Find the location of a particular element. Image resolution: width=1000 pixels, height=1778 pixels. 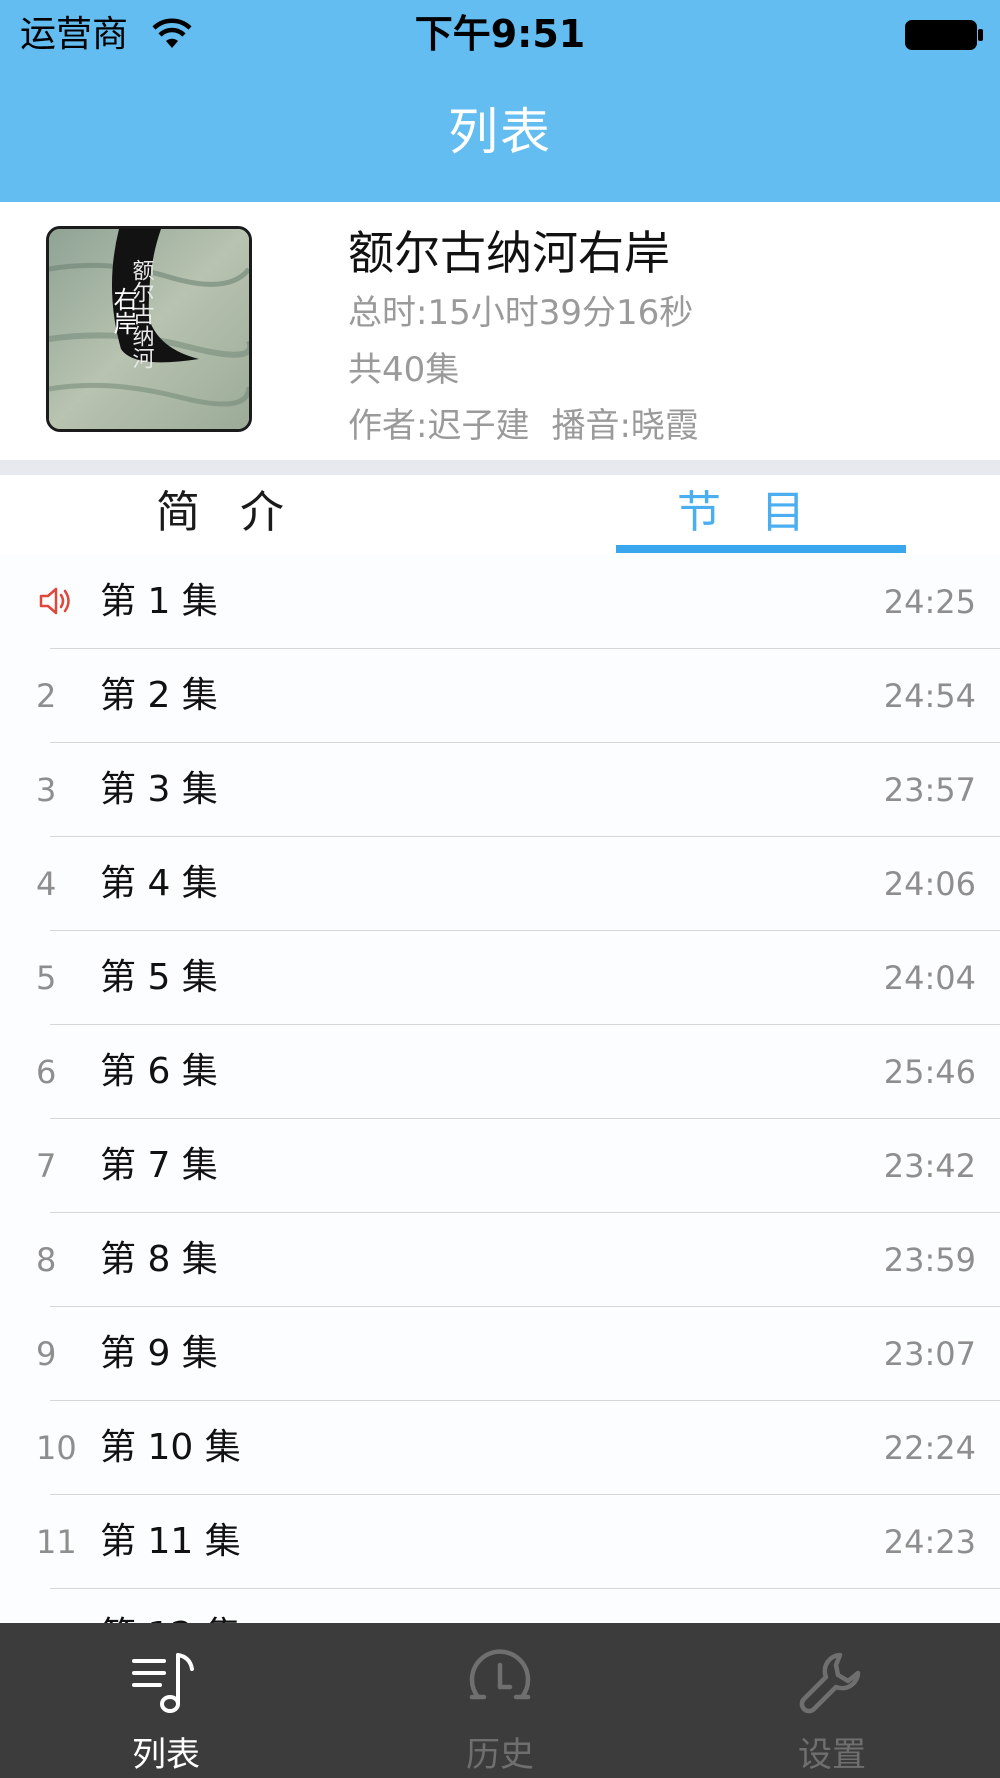

tab-intro: 简介 is located at coordinates (240, 513).